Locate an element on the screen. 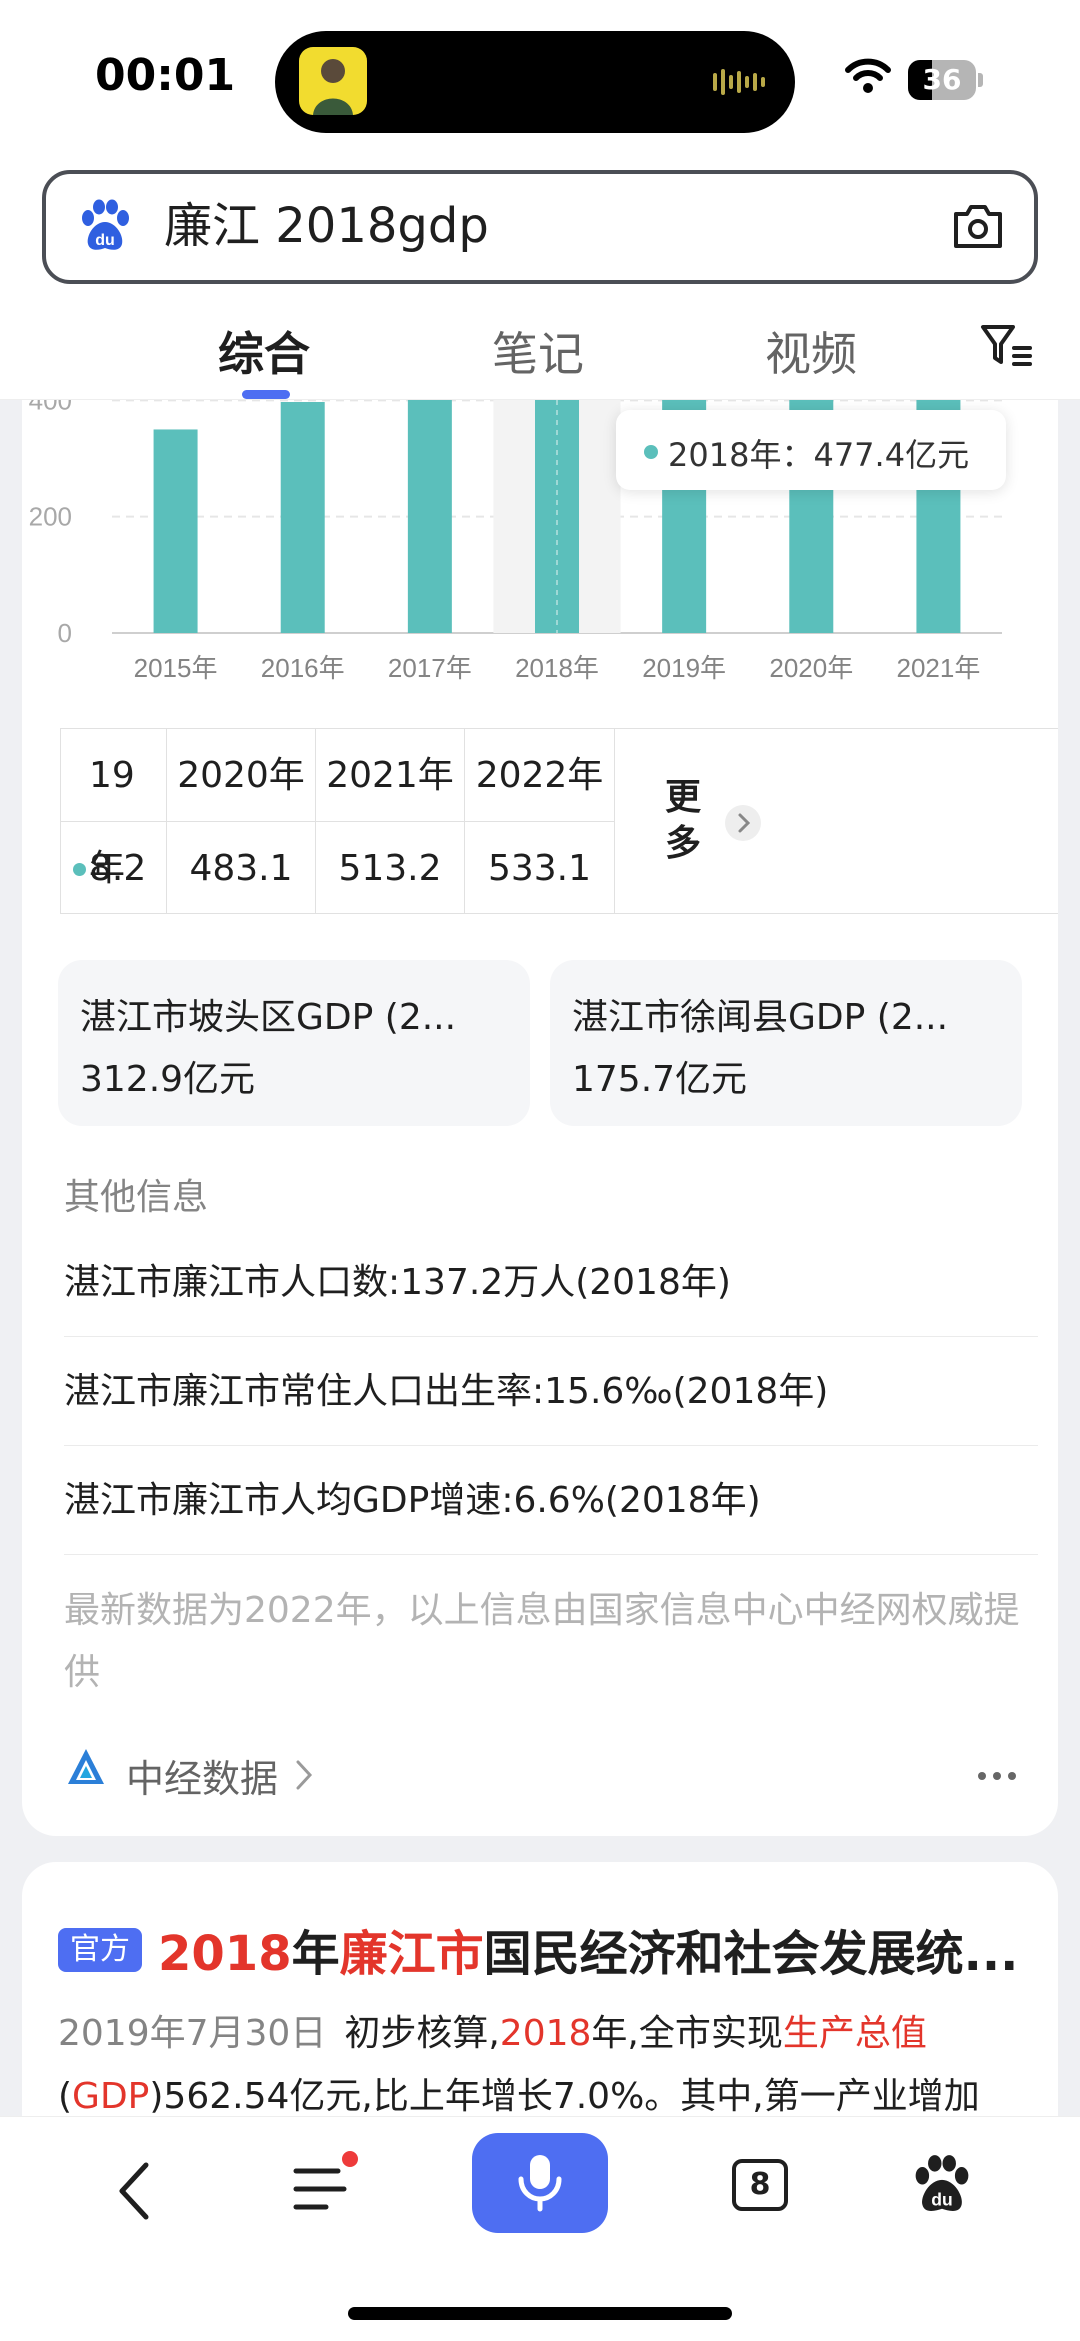  status-bar: 00:01 36 is located at coordinates (540, 80).